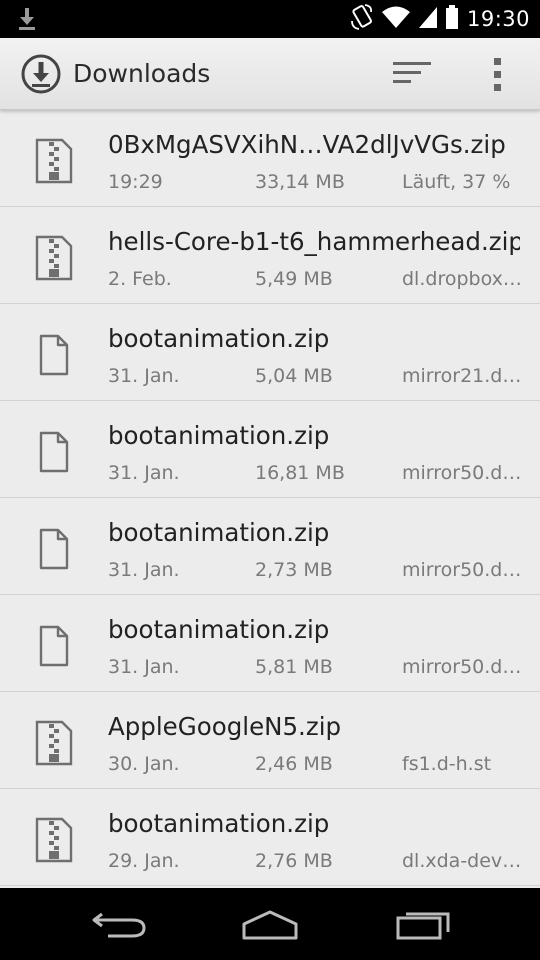  Describe the element at coordinates (294, 764) in the screenshot. I see `file-size: 2,46 MB` at that location.